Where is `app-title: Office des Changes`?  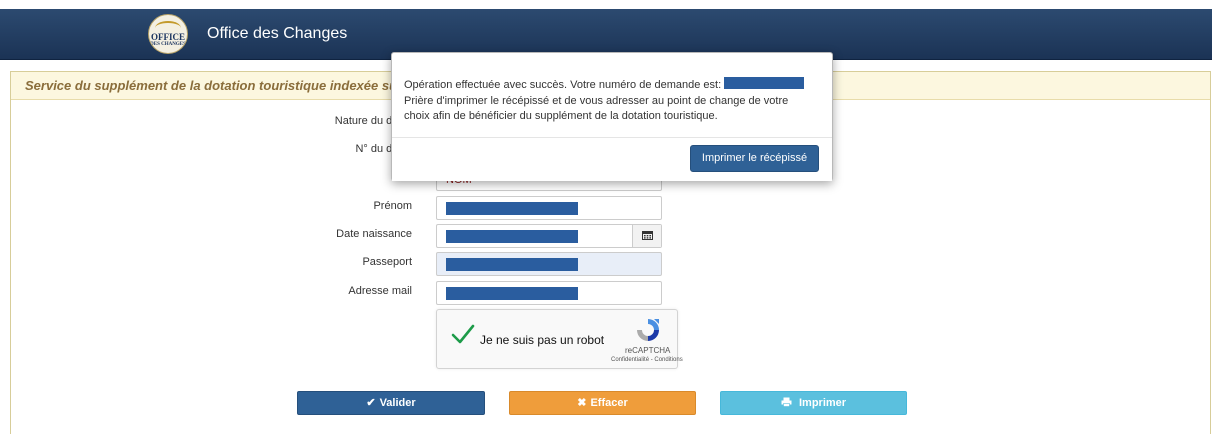 app-title: Office des Changes is located at coordinates (277, 34).